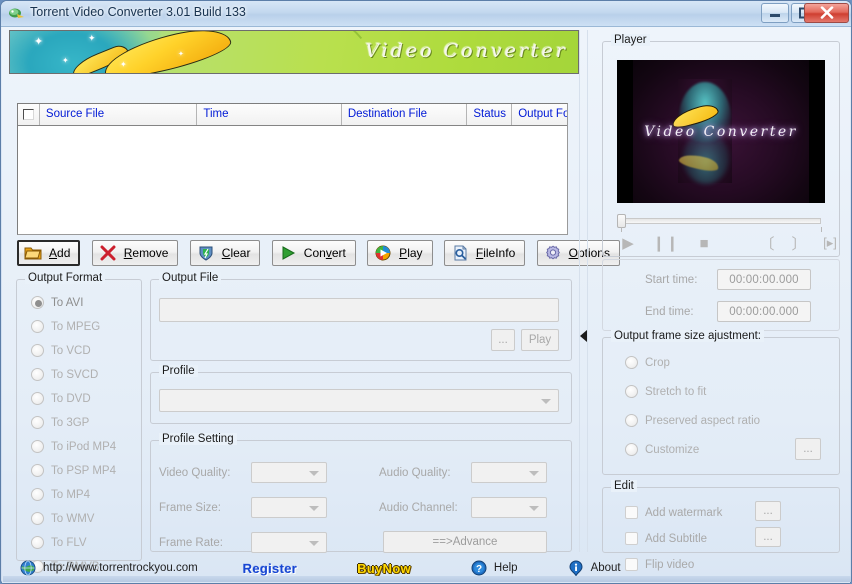 The height and width of the screenshot is (584, 852). I want to click on about-info-icon, so click(576, 568).